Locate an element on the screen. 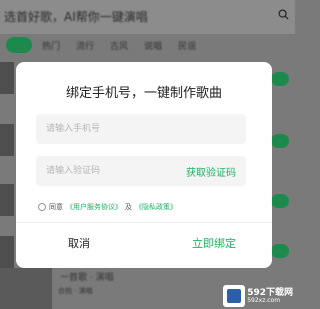  watermark-logo-mark is located at coordinates (234, 296).